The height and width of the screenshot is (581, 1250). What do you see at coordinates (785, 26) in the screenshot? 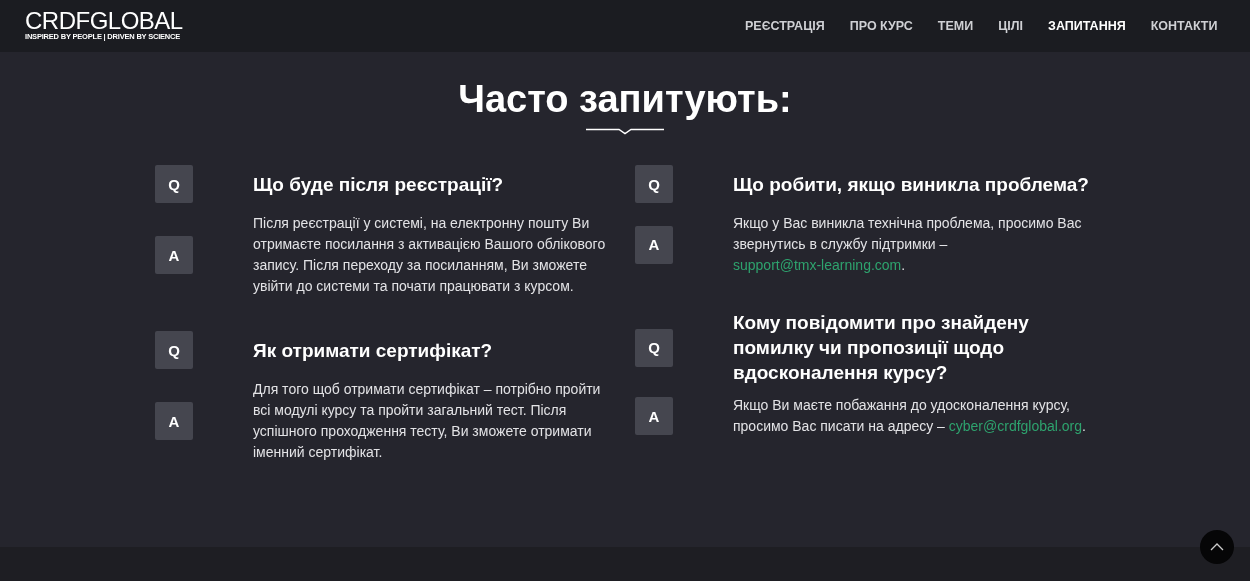
I see `nav-link: РЕЄСТРАЦІЯ` at bounding box center [785, 26].